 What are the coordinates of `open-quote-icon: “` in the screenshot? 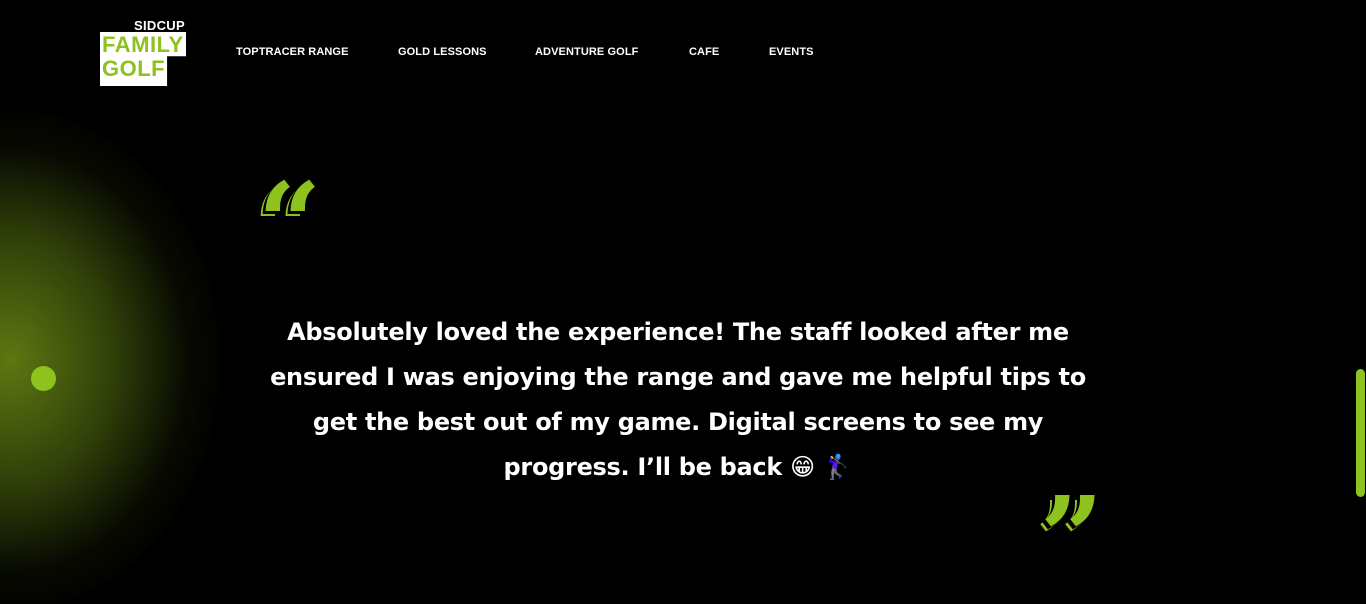 It's located at (290, 222).